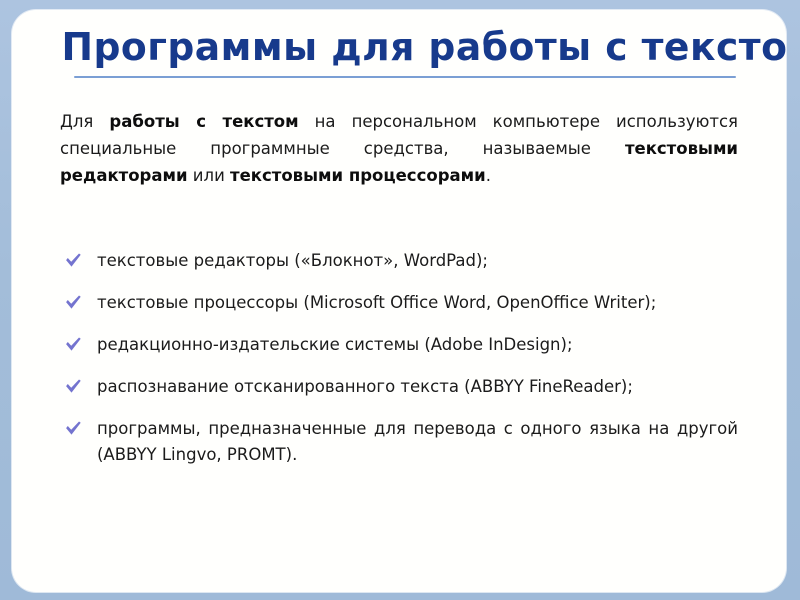 Image resolution: width=800 pixels, height=600 pixels. I want to click on intro-text-part-3: или, so click(209, 175).